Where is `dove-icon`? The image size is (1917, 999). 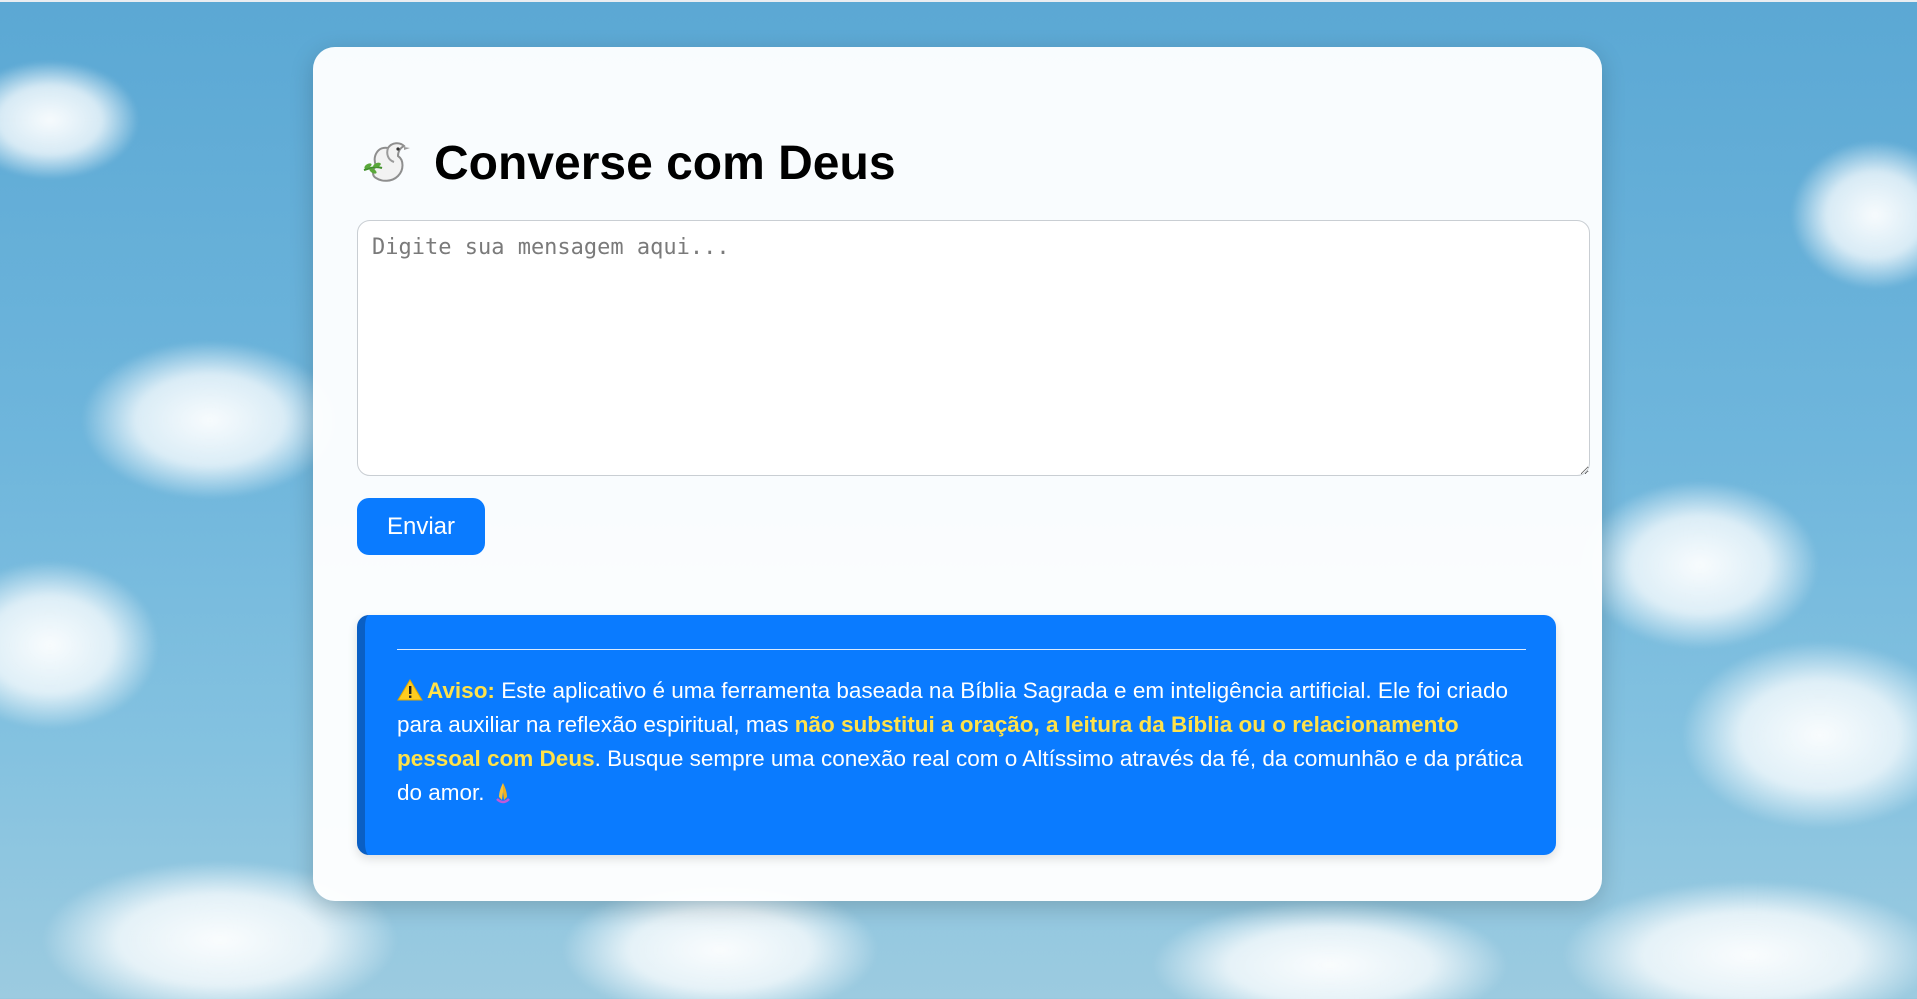
dove-icon is located at coordinates (386, 162).